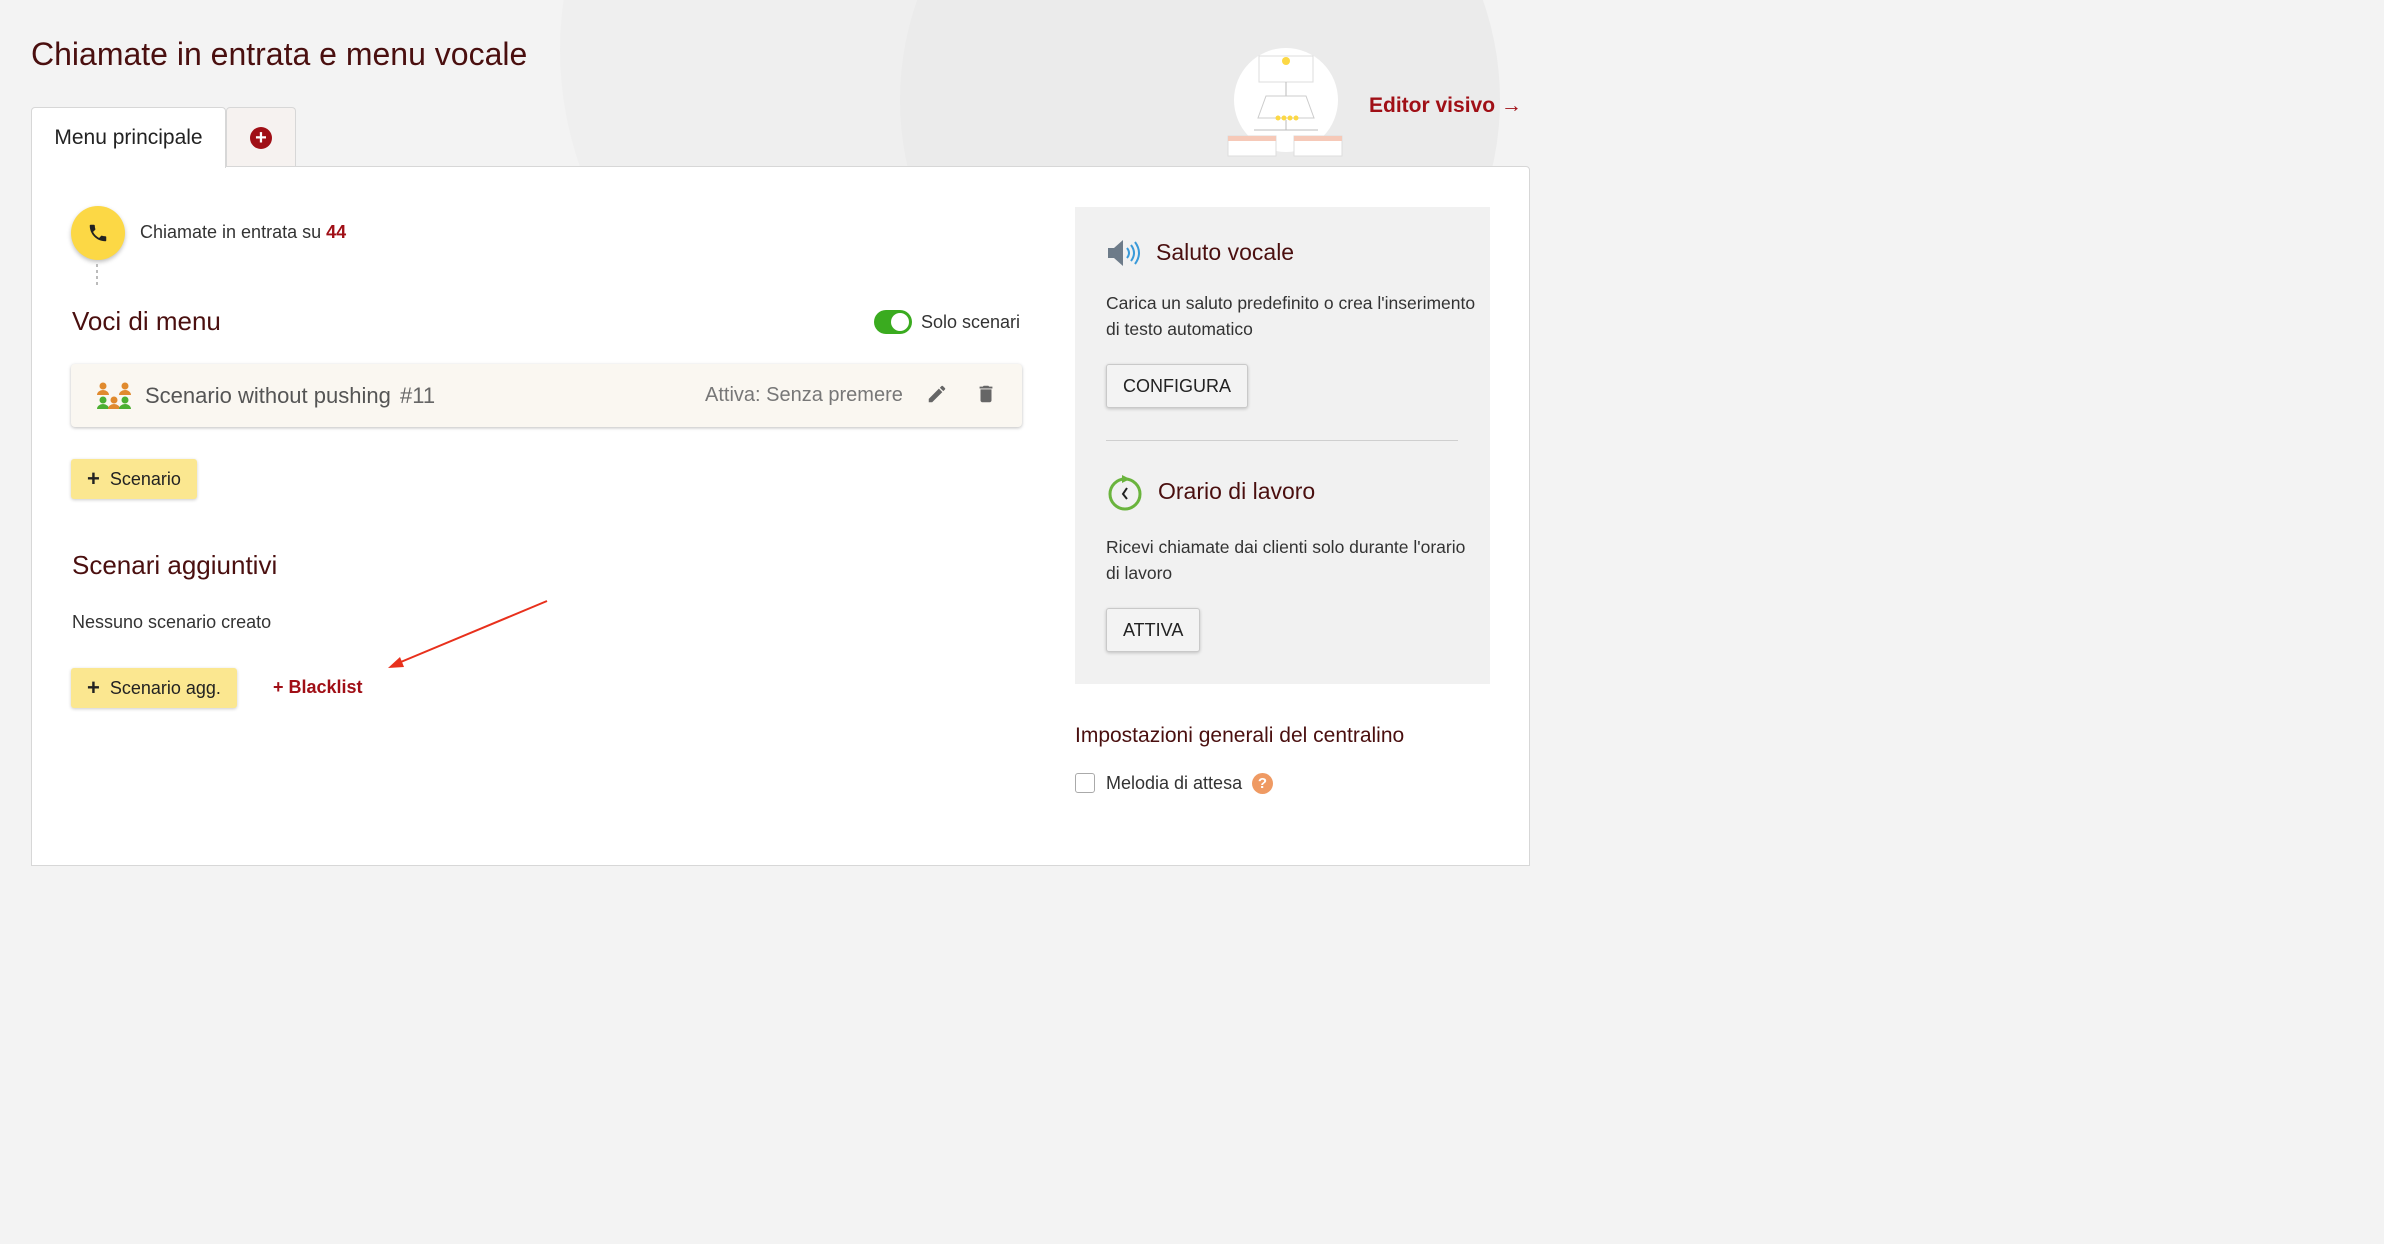 The height and width of the screenshot is (1244, 2384). Describe the element at coordinates (1124, 255) in the screenshot. I see `speaker-icon` at that location.